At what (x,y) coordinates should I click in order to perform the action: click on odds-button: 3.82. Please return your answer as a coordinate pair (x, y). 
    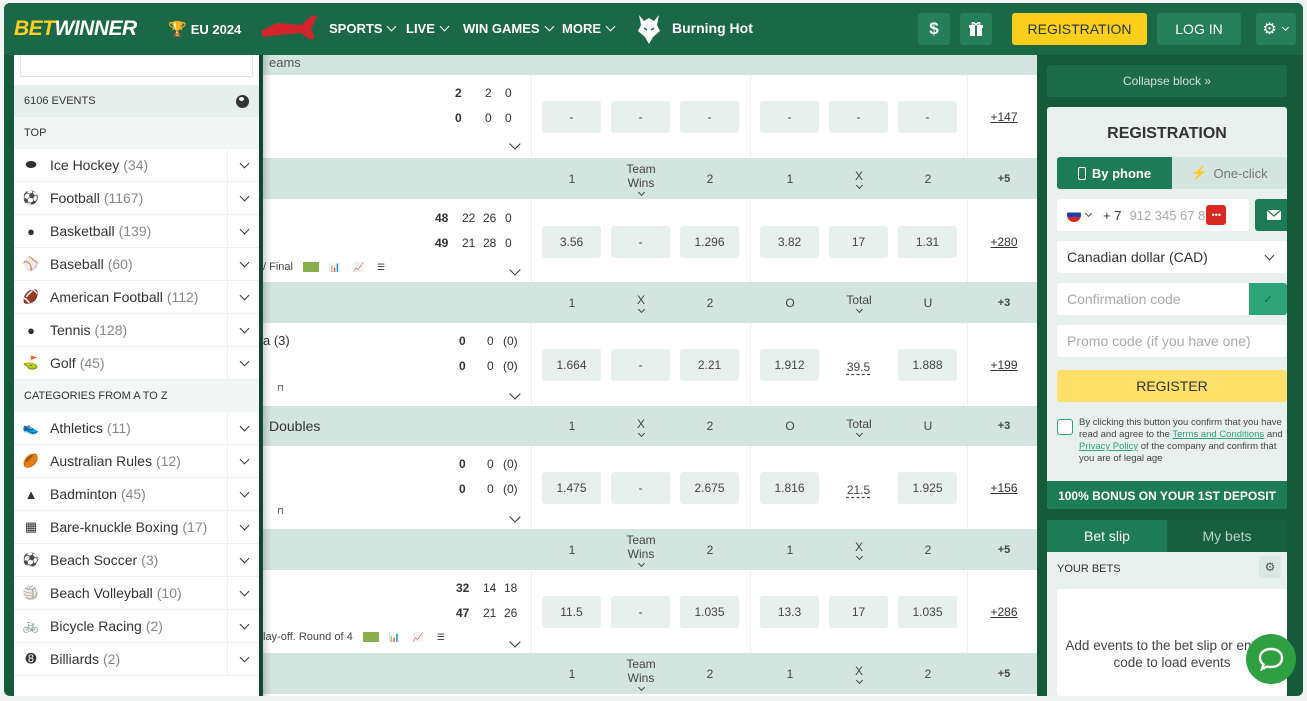
    Looking at the image, I should click on (789, 242).